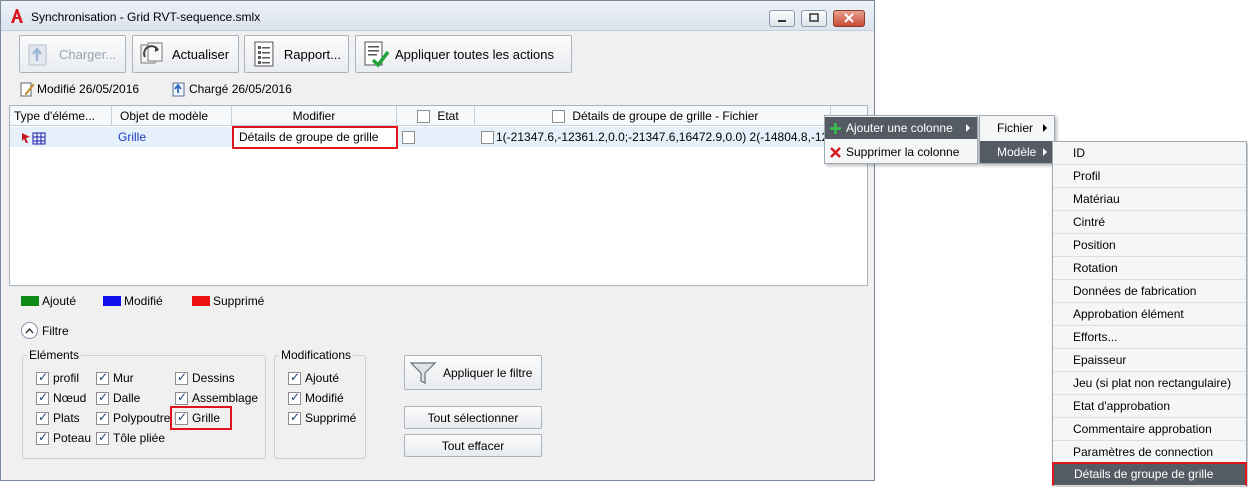 The width and height of the screenshot is (1248, 487). Describe the element at coordinates (102, 417) in the screenshot. I see `polypoutre-checkbox` at that location.